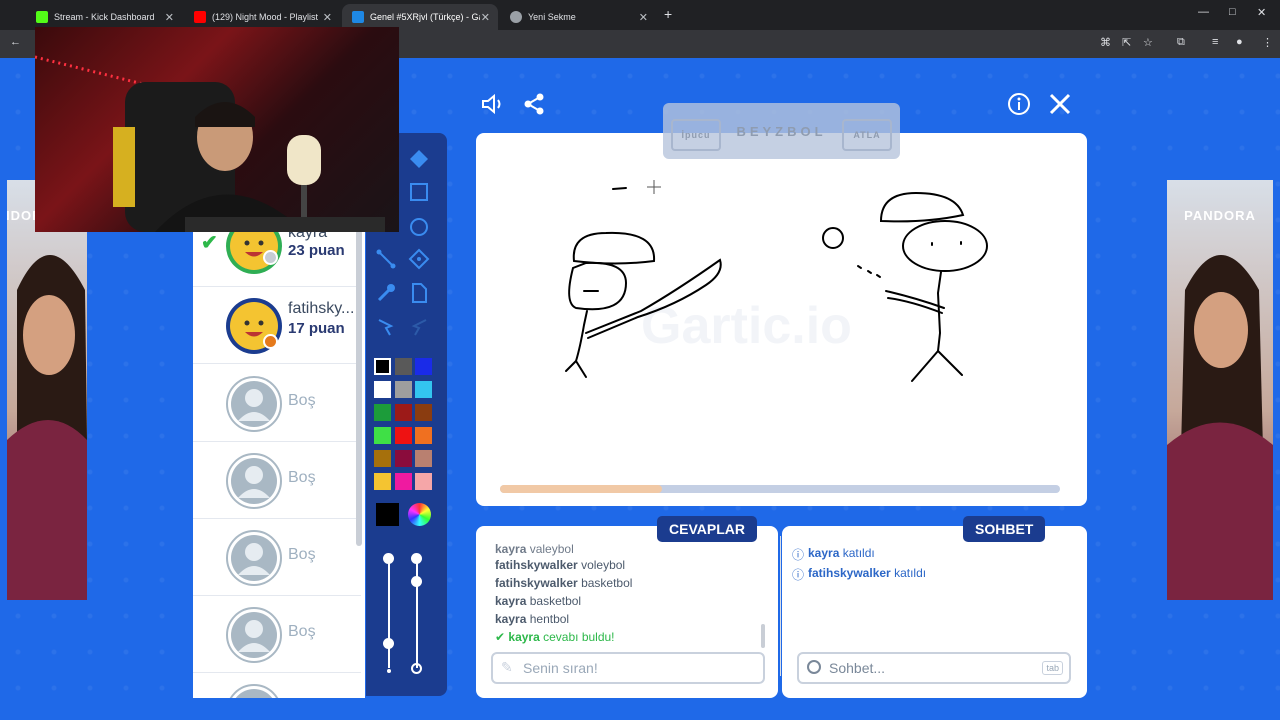 This screenshot has height=720, width=1280. I want to click on webcam-streamer-image, so click(210, 143).